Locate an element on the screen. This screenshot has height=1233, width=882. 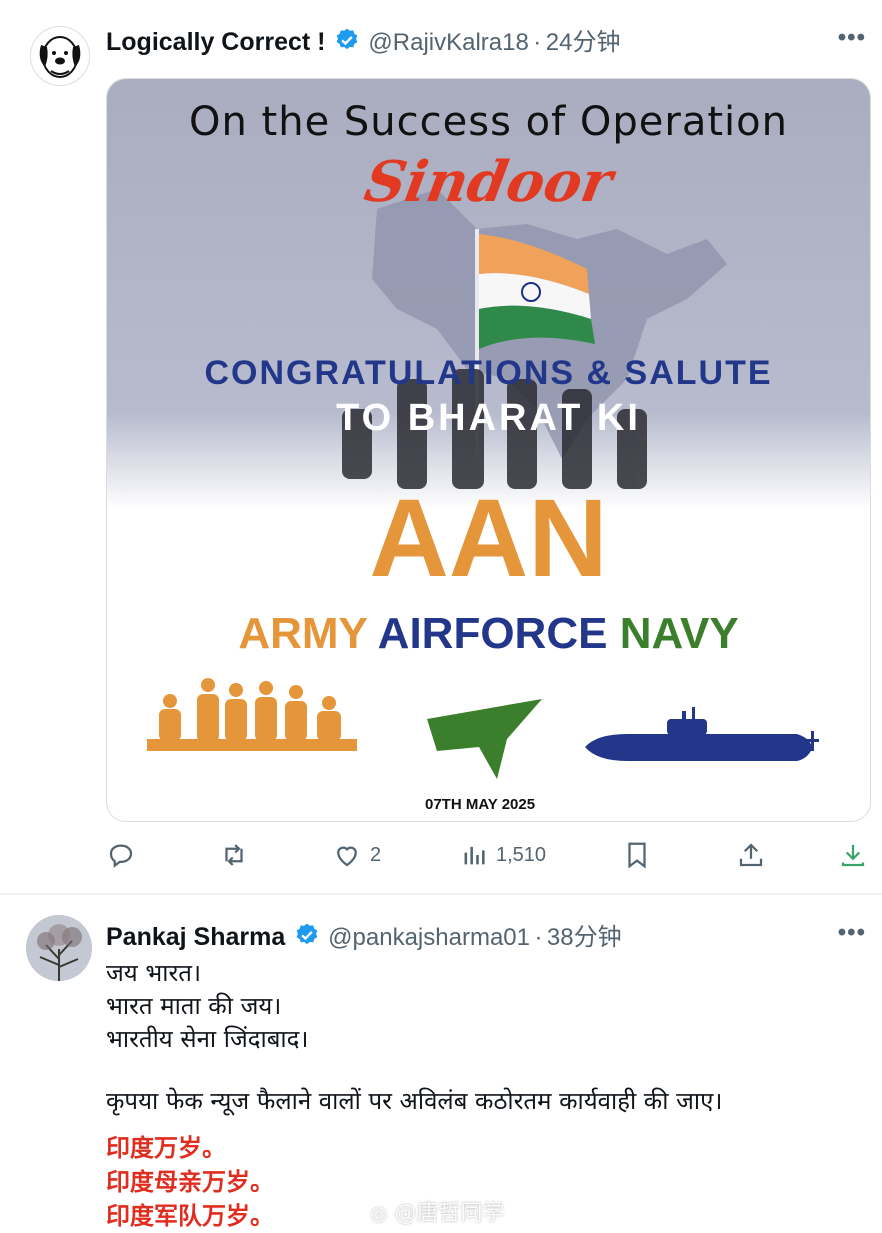
chinese-caption-line: 印度万岁。 is located at coordinates (166, 1148).